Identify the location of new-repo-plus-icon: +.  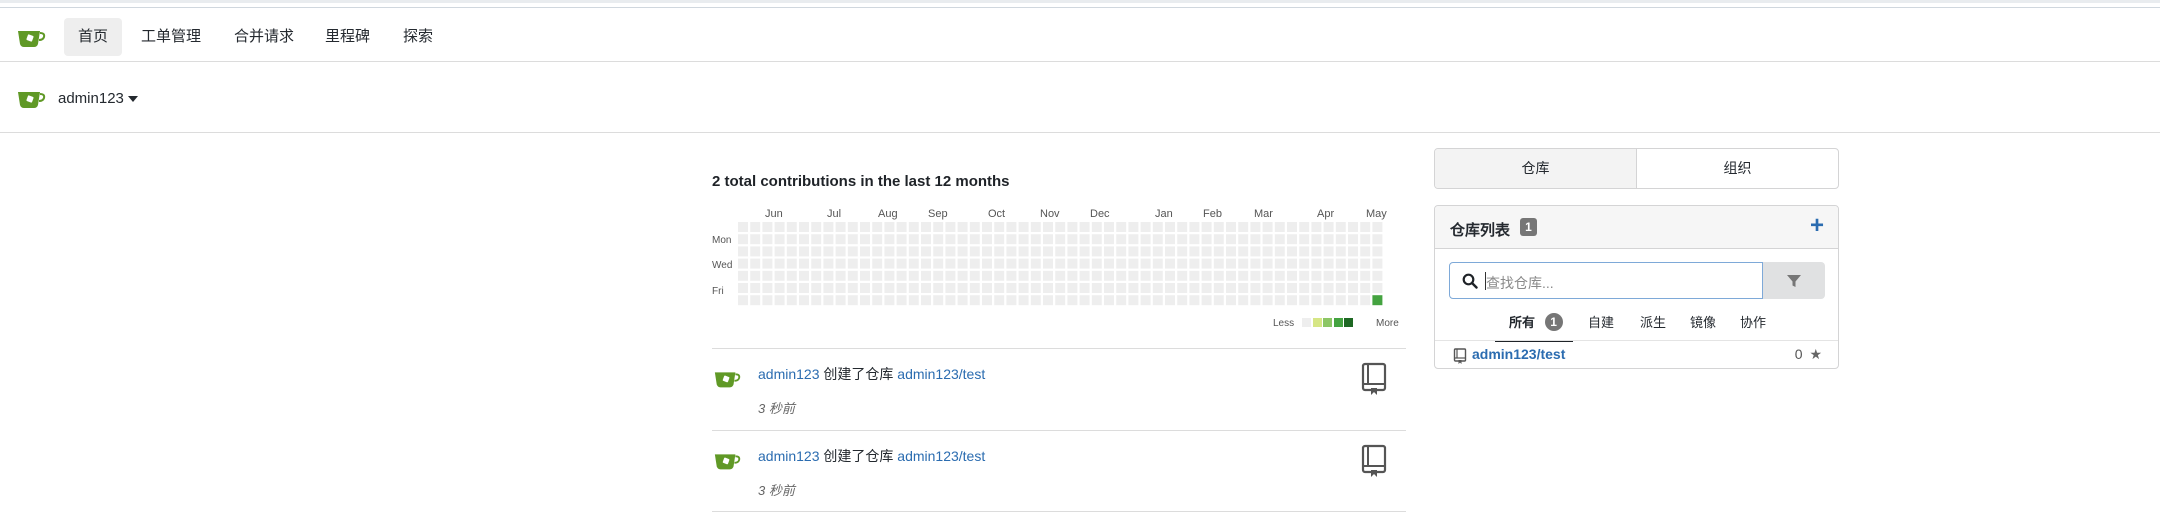
(1817, 226).